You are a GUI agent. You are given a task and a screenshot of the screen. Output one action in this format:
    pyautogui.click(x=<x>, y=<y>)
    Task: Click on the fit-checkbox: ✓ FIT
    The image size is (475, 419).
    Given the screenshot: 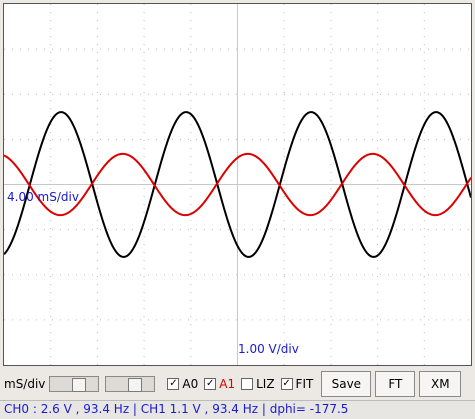 What is the action you would take?
    pyautogui.click(x=297, y=384)
    